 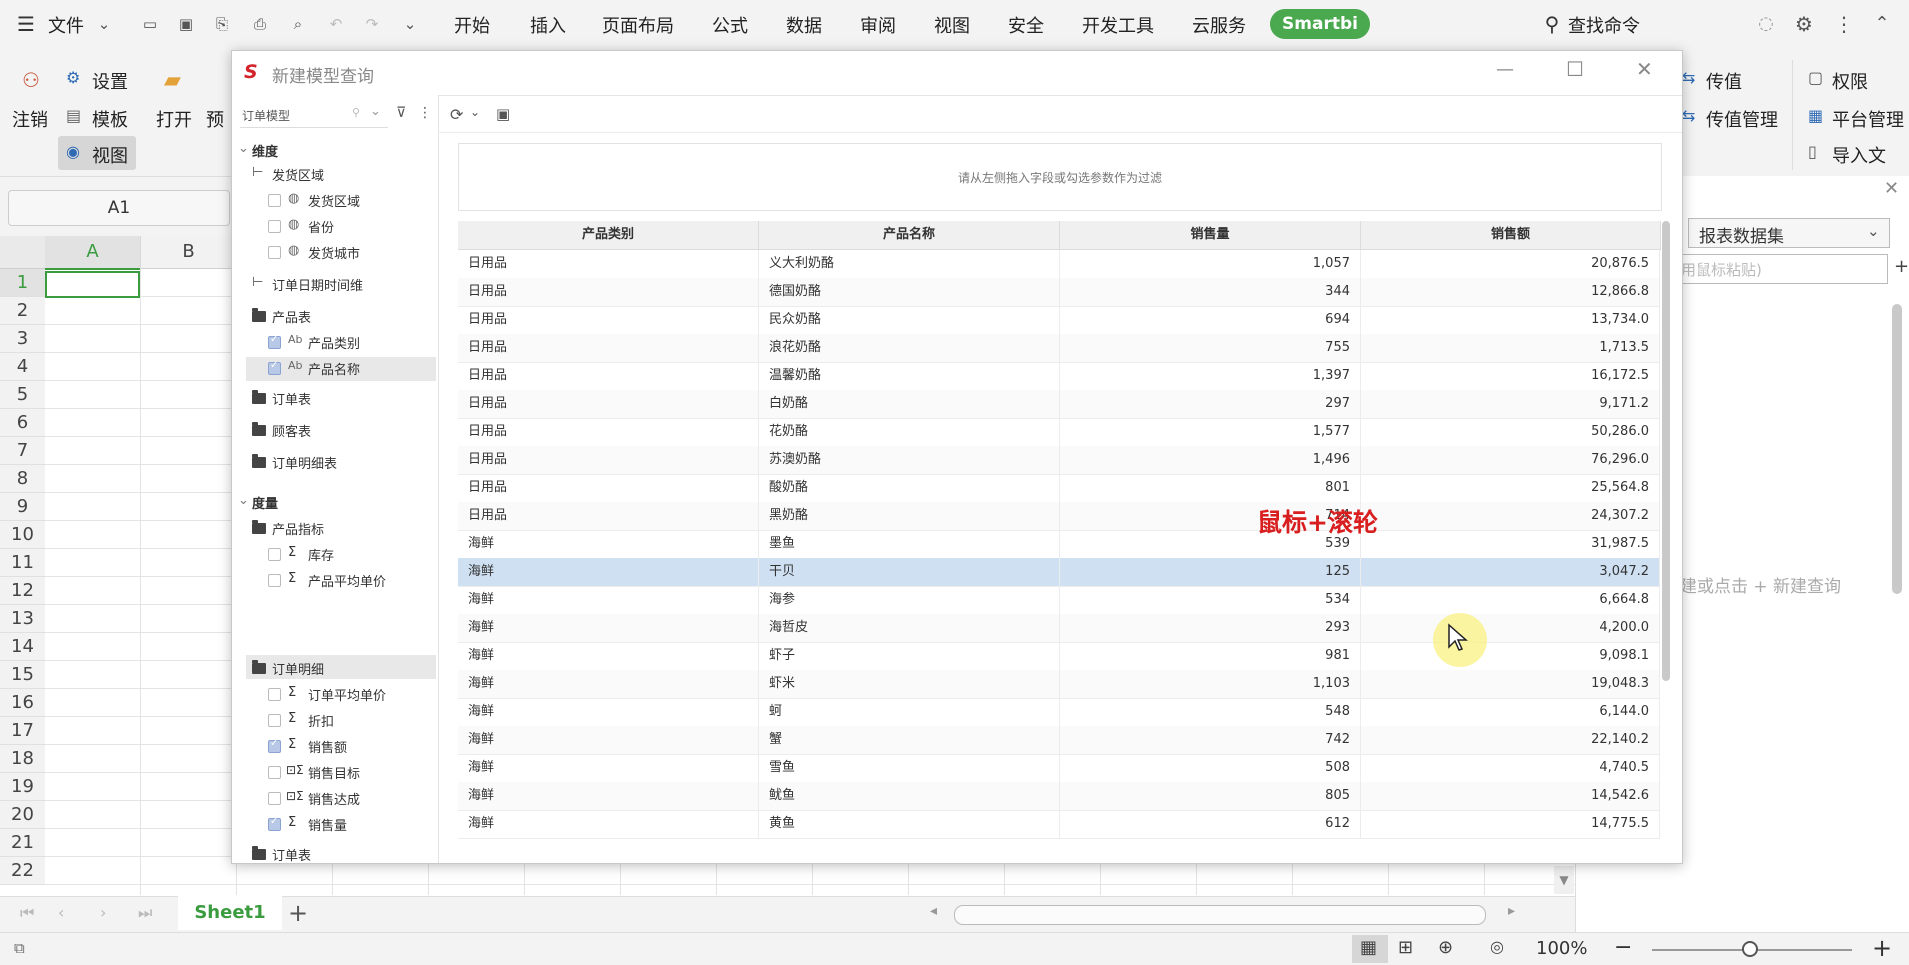 What do you see at coordinates (425, 113) in the screenshot?
I see `more-options-icon: ⋮` at bounding box center [425, 113].